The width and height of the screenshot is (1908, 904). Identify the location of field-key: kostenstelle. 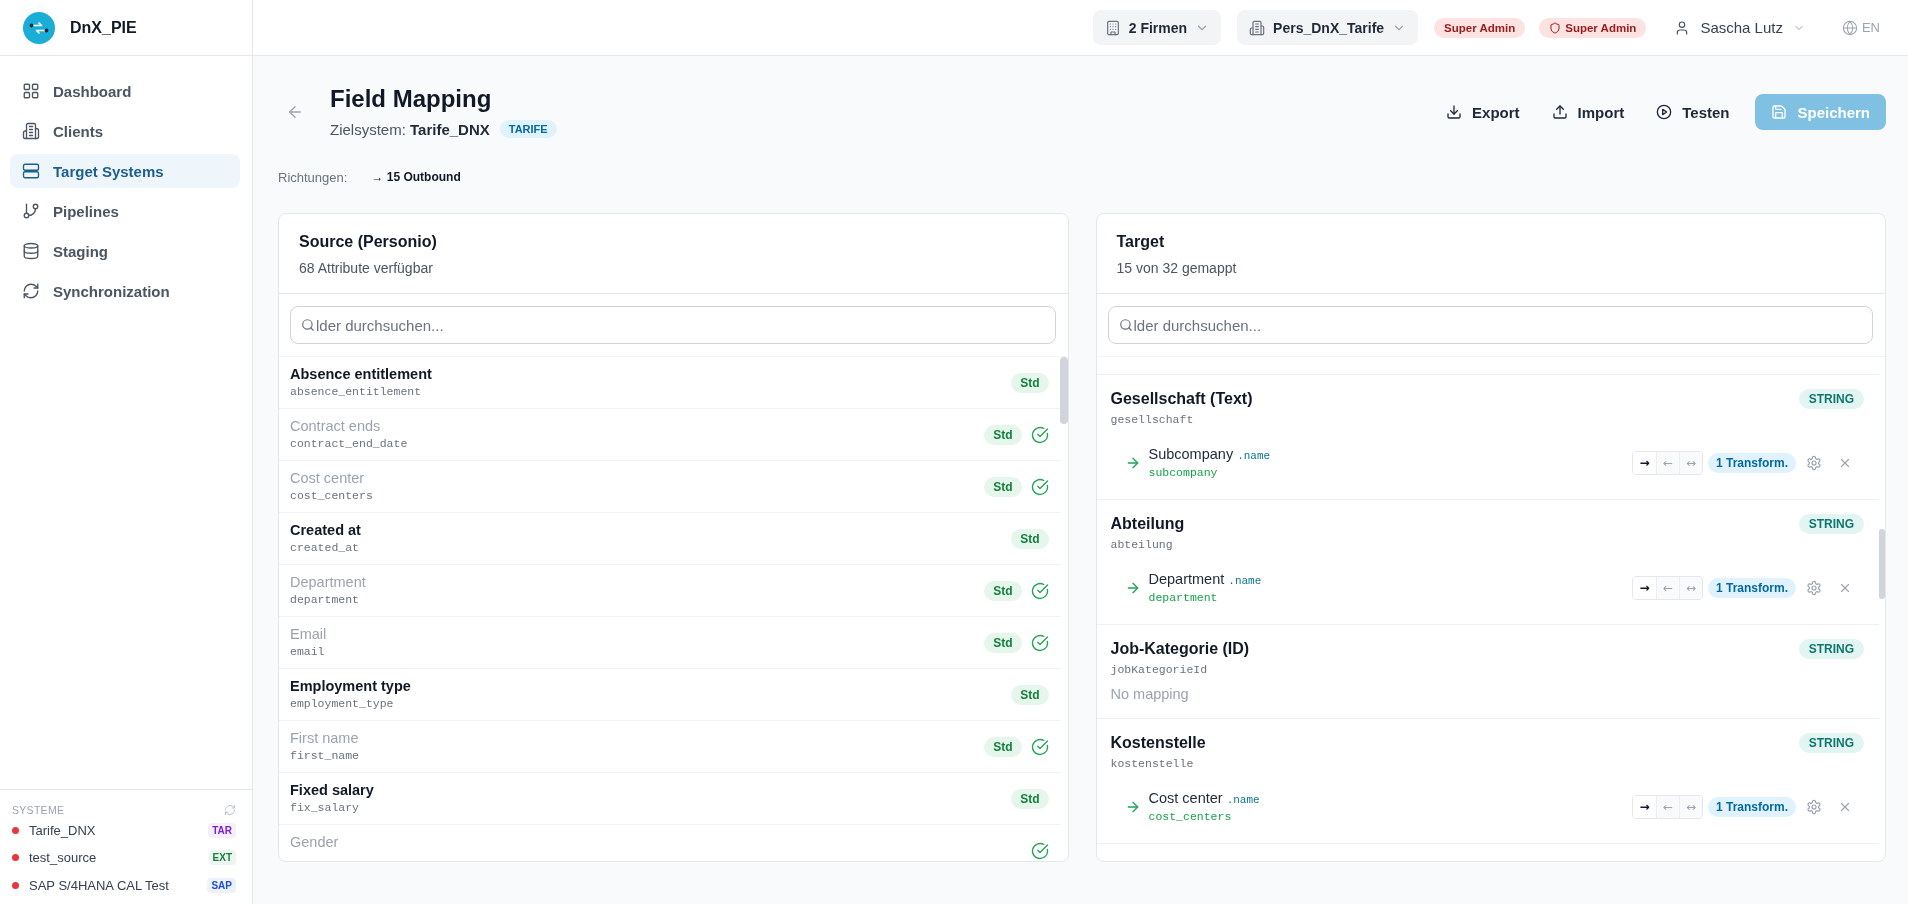
(1158, 764).